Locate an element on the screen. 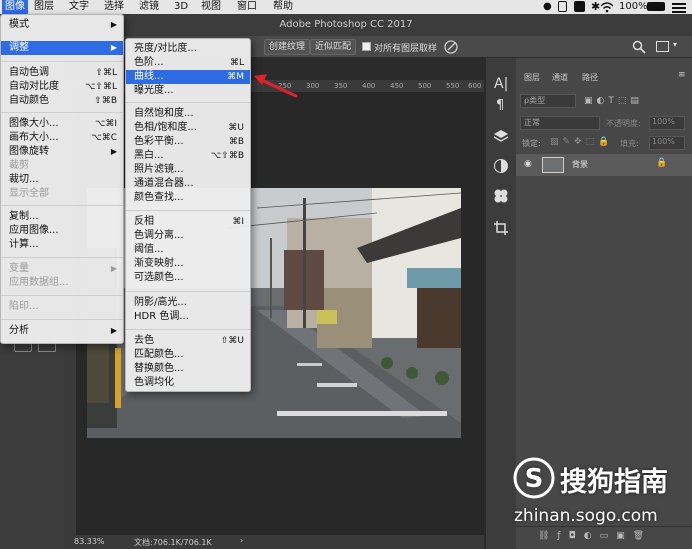 This screenshot has height=549, width=692. menu-item-adjustments: 调整 ▶ is located at coordinates (62, 48).